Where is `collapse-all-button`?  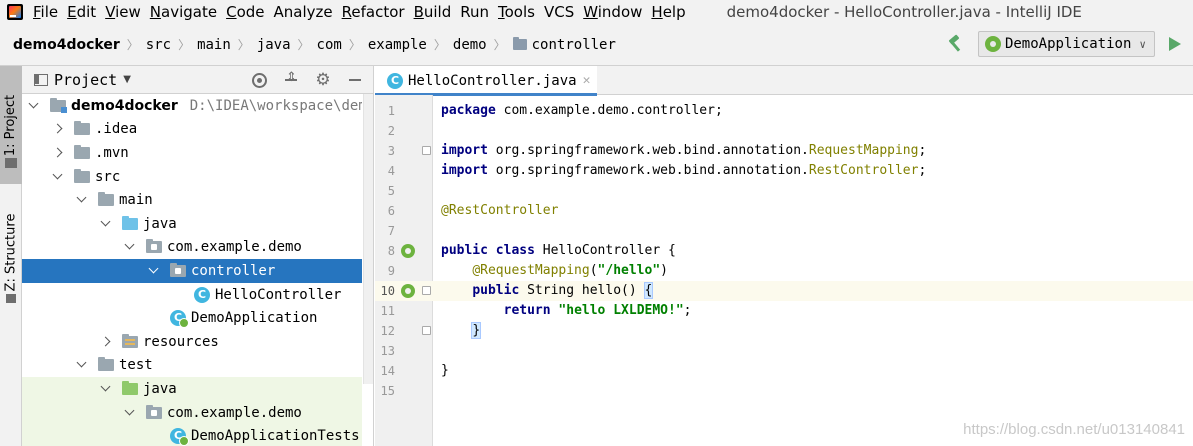
collapse-all-button is located at coordinates (291, 80).